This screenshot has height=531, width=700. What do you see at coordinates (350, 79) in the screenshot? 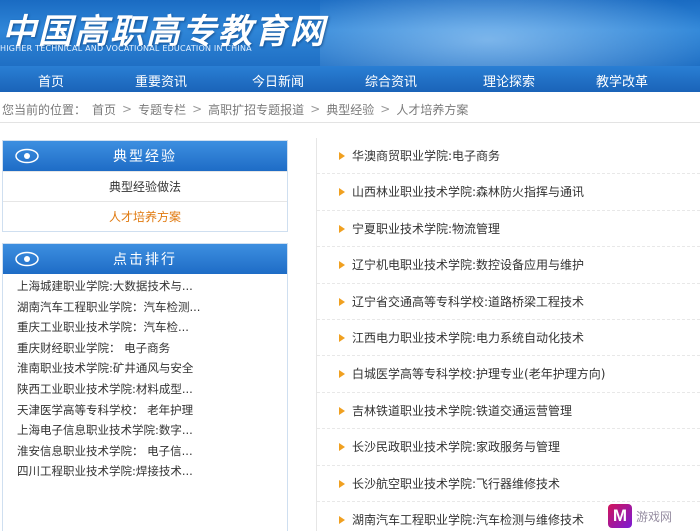
I see `main-nav: 首页 重要资讯 今日新闻 综合资讯 理论探索 教学改革` at bounding box center [350, 79].